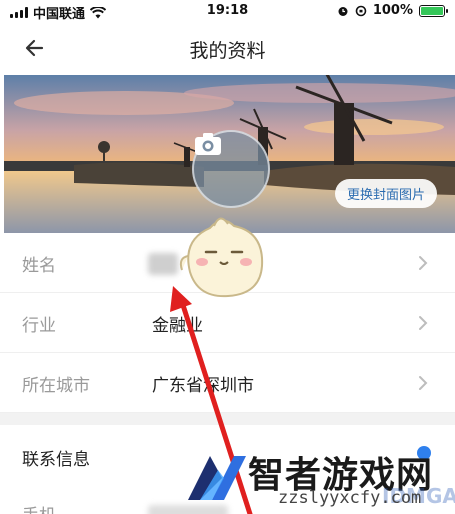  I want to click on status-bar: 中国联通 19:18 100%, so click(227, 11).